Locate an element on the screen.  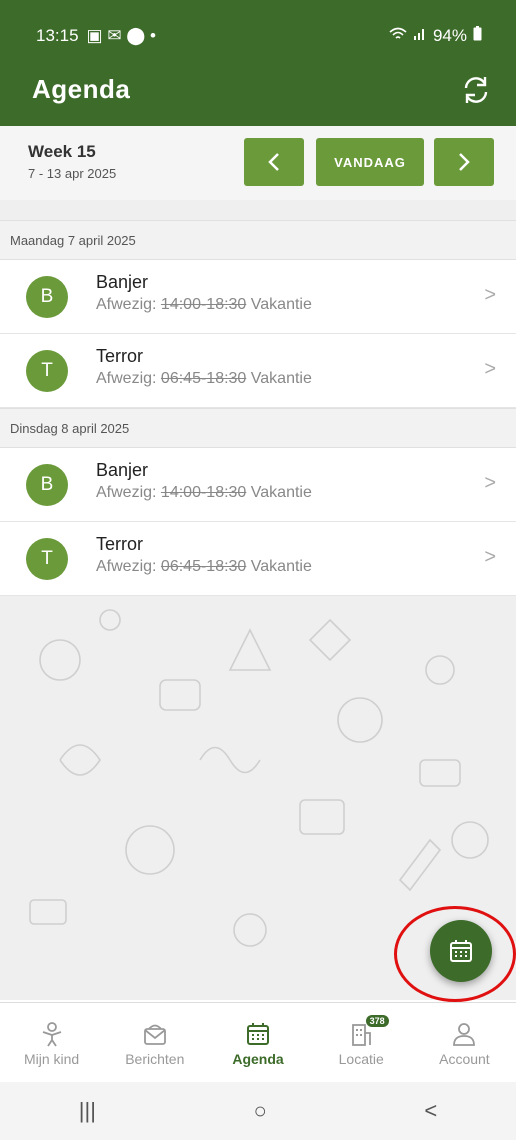
calendar-fab-button is located at coordinates (461, 951).